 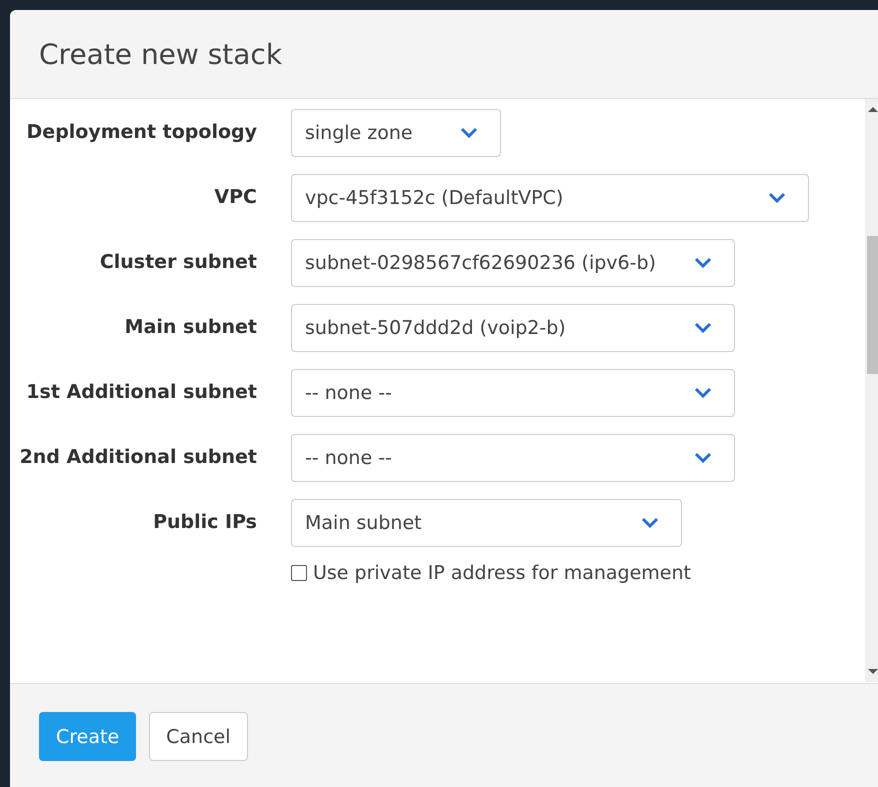 I want to click on dialog-title: Create new stack, so click(x=160, y=54).